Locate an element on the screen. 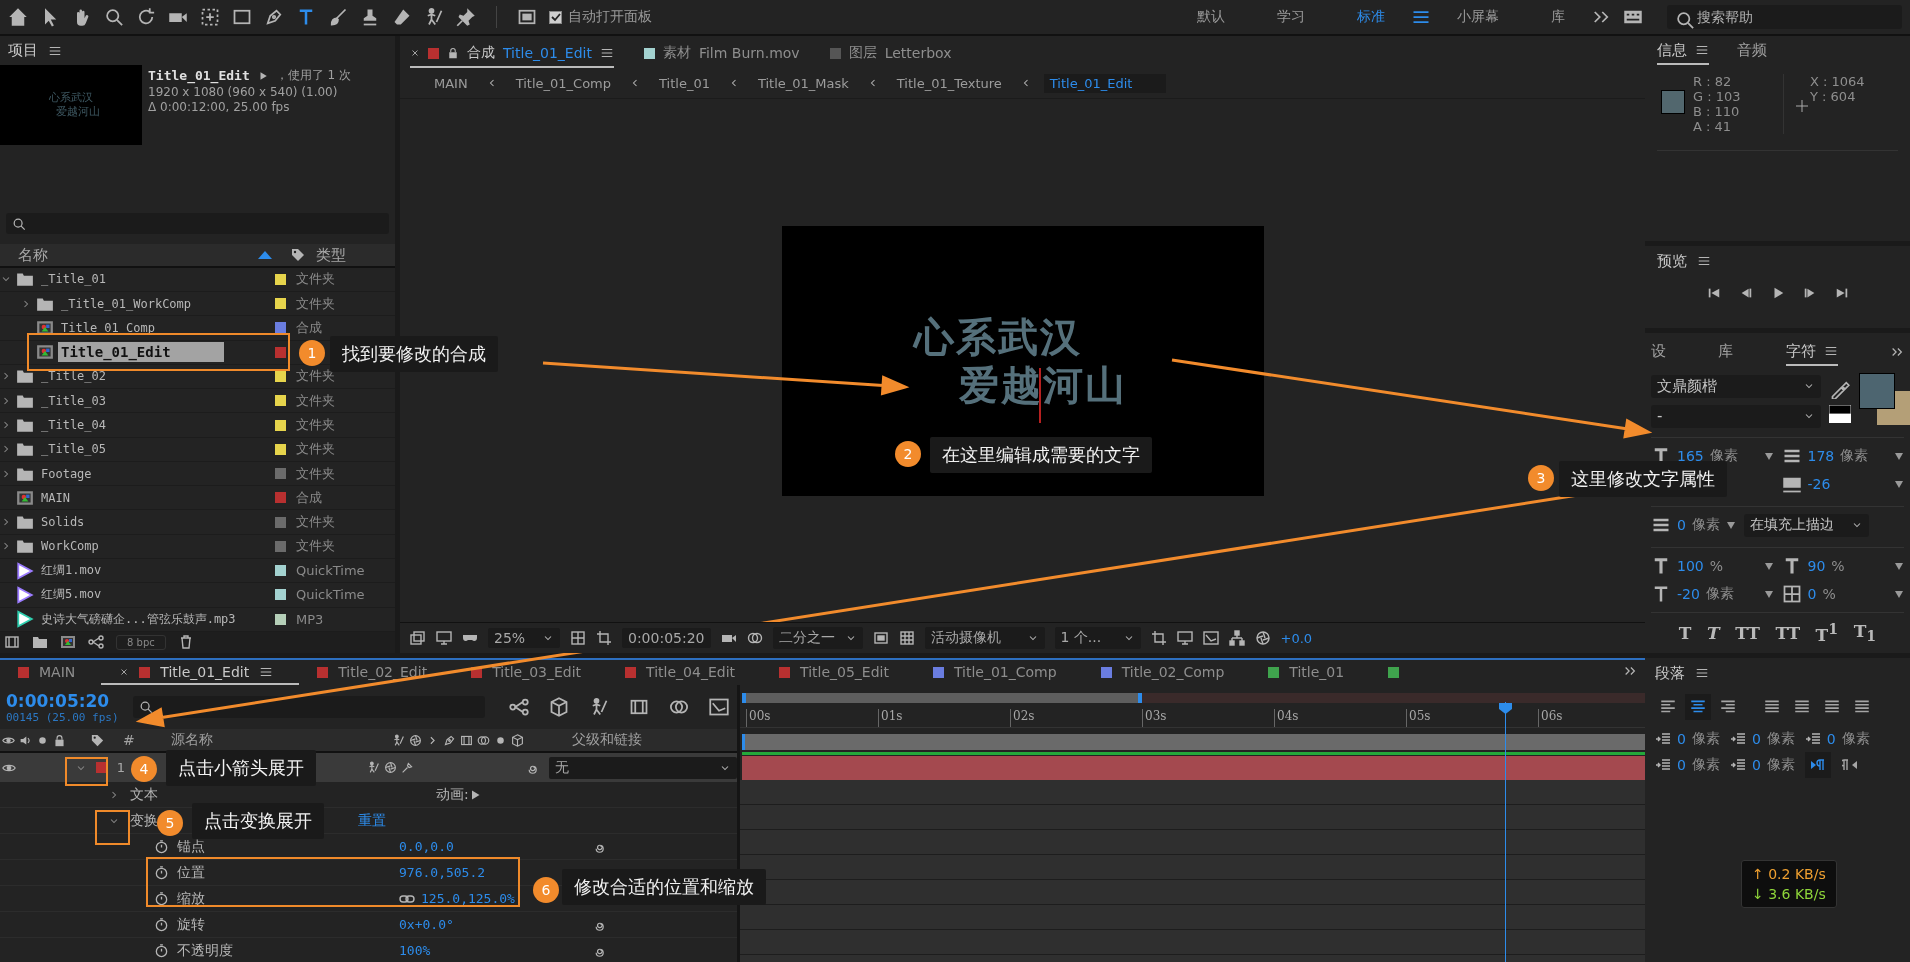  property-label: 位置 is located at coordinates (191, 872).